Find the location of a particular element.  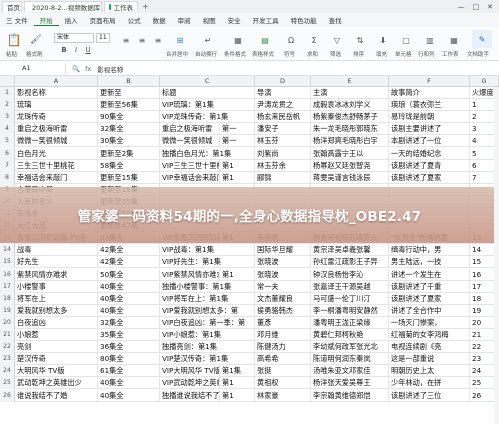

table-cell: VIP幸福话会来敲门 is located at coordinates (190, 177).